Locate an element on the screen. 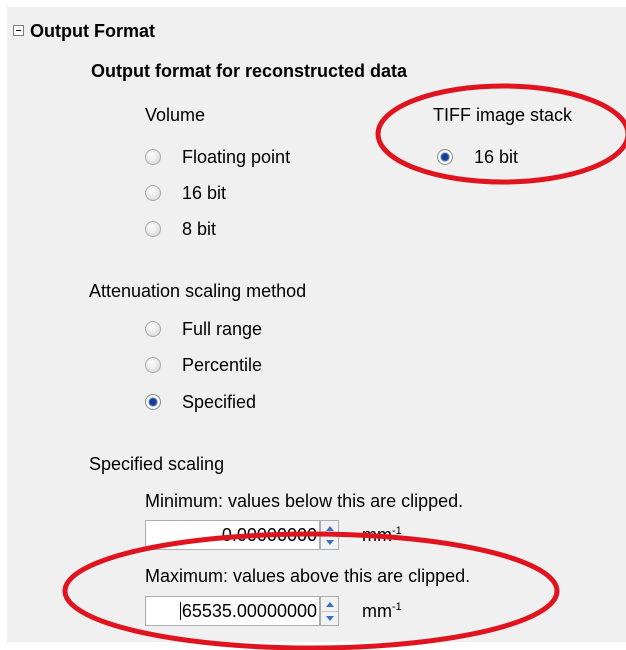  specified-scaling-label: Specified scaling is located at coordinates (157, 464).